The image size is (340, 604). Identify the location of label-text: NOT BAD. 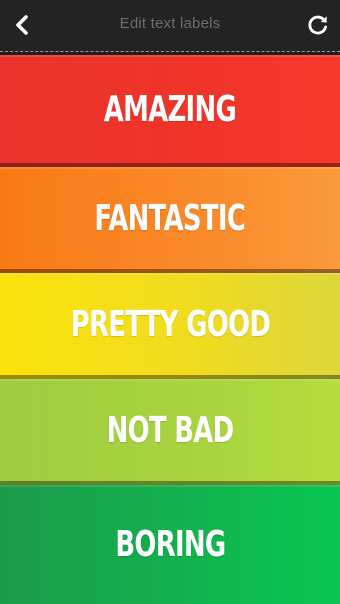
(170, 430).